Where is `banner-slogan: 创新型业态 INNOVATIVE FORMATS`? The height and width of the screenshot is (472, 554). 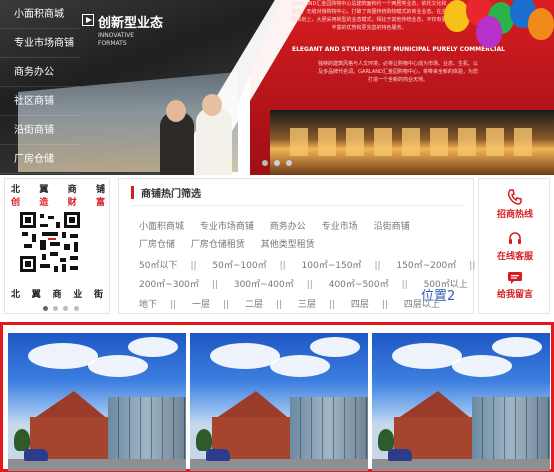 banner-slogan: 创新型业态 INNOVATIVE FORMATS is located at coordinates (132, 30).